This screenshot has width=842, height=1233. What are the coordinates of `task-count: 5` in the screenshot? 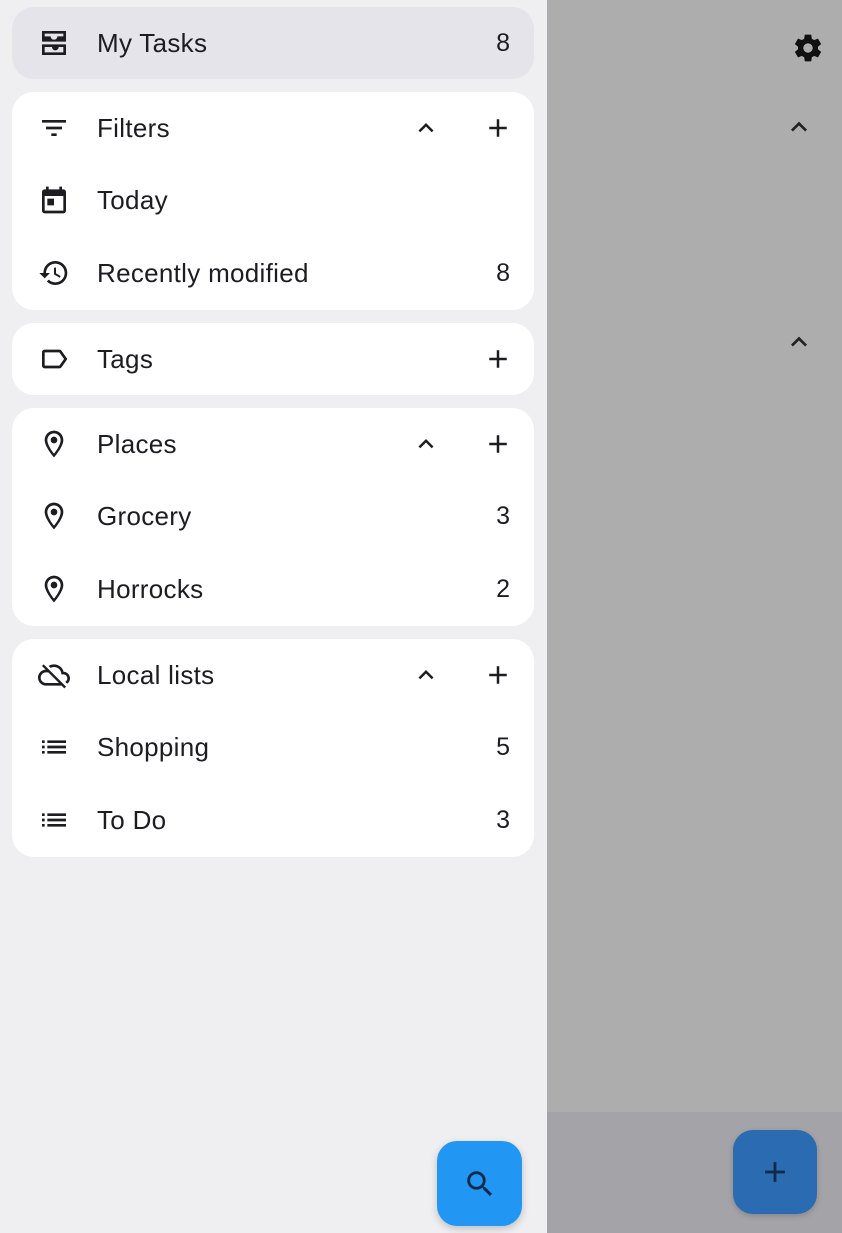 It's located at (503, 746).